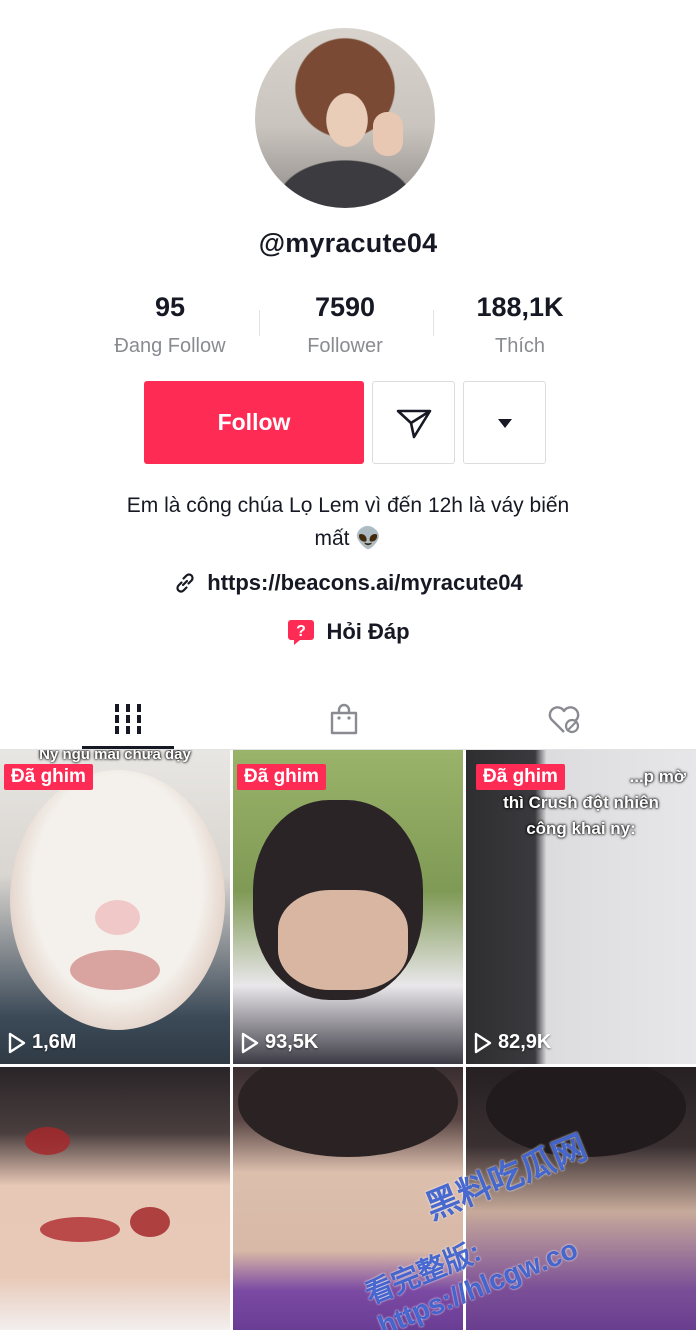 The image size is (696, 1330). Describe the element at coordinates (345, 325) in the screenshot. I see `stat-followers: 7590 Follower` at that location.